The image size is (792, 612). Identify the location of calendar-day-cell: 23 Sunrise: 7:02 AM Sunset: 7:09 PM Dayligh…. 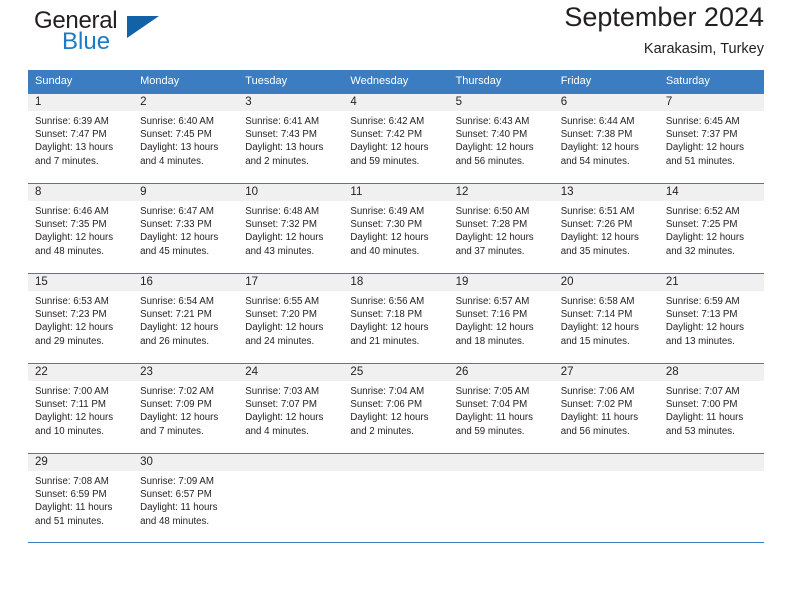
(186, 408).